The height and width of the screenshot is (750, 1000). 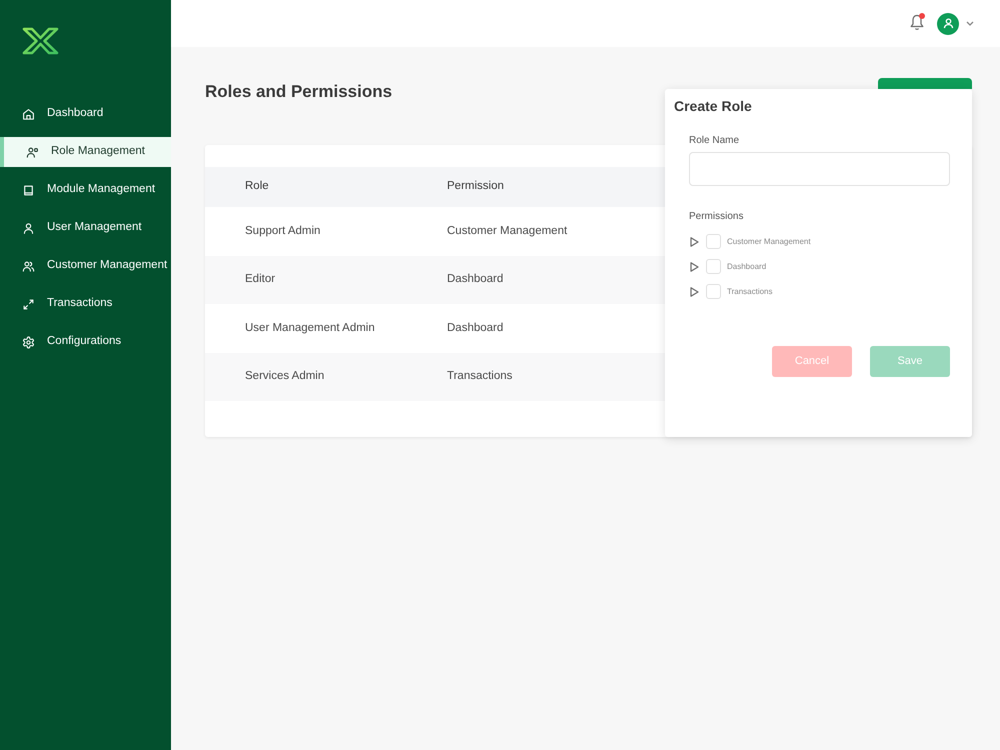 I want to click on permission-label: Customer Management, so click(x=769, y=242).